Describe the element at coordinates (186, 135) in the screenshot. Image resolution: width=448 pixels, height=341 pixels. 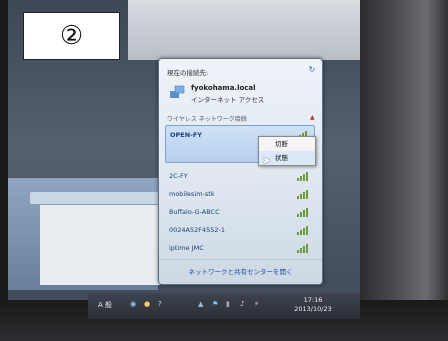
I see `network-name: OPEN-FY` at that location.